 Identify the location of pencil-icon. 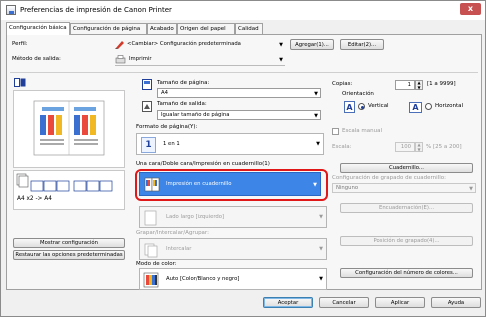
(119, 45).